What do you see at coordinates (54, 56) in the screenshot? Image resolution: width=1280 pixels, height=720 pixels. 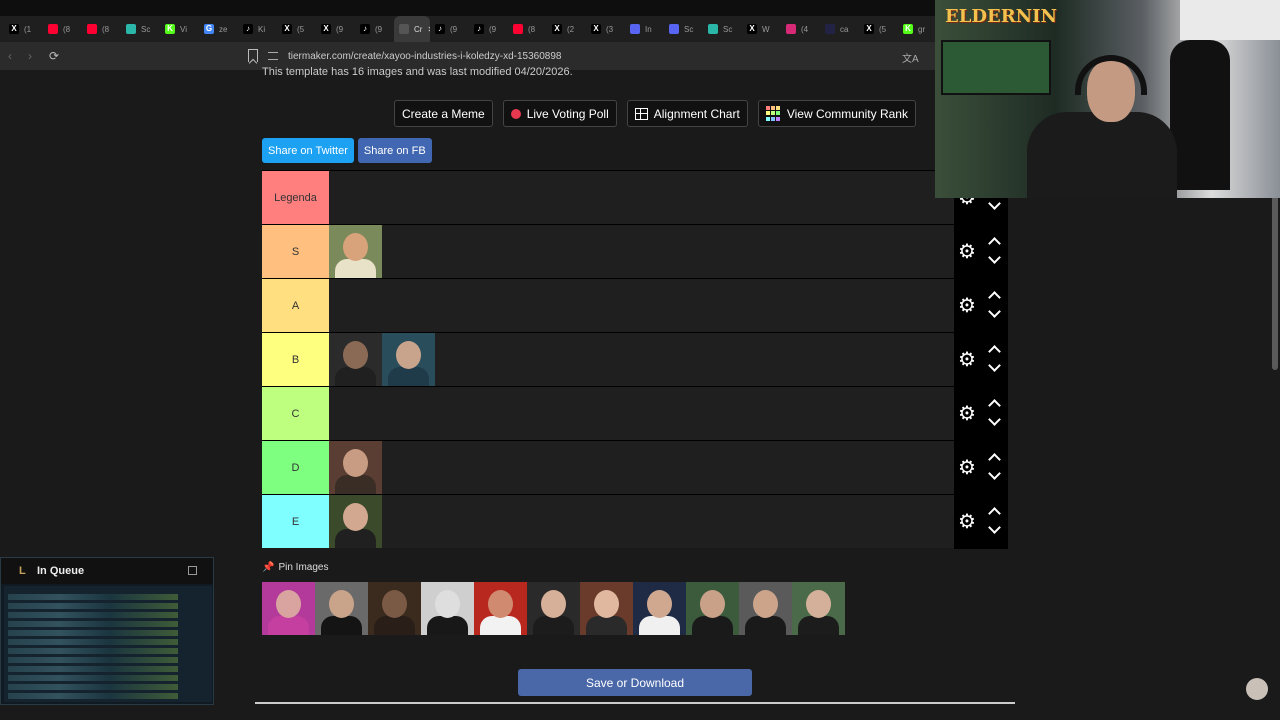 I see `reload-icon: ⟳` at bounding box center [54, 56].